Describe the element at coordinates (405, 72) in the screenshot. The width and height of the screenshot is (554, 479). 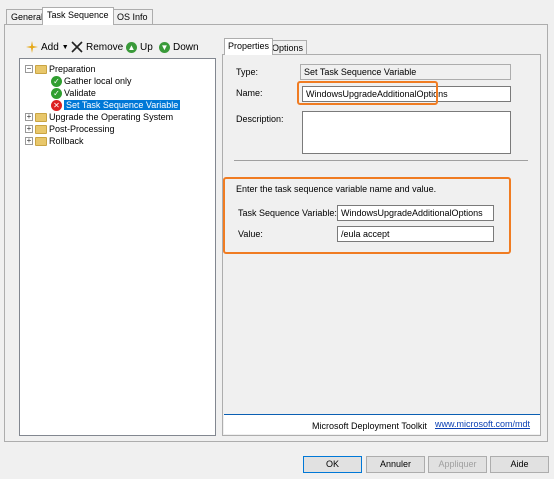
I see `type-value: Set Task Sequence Variable` at that location.